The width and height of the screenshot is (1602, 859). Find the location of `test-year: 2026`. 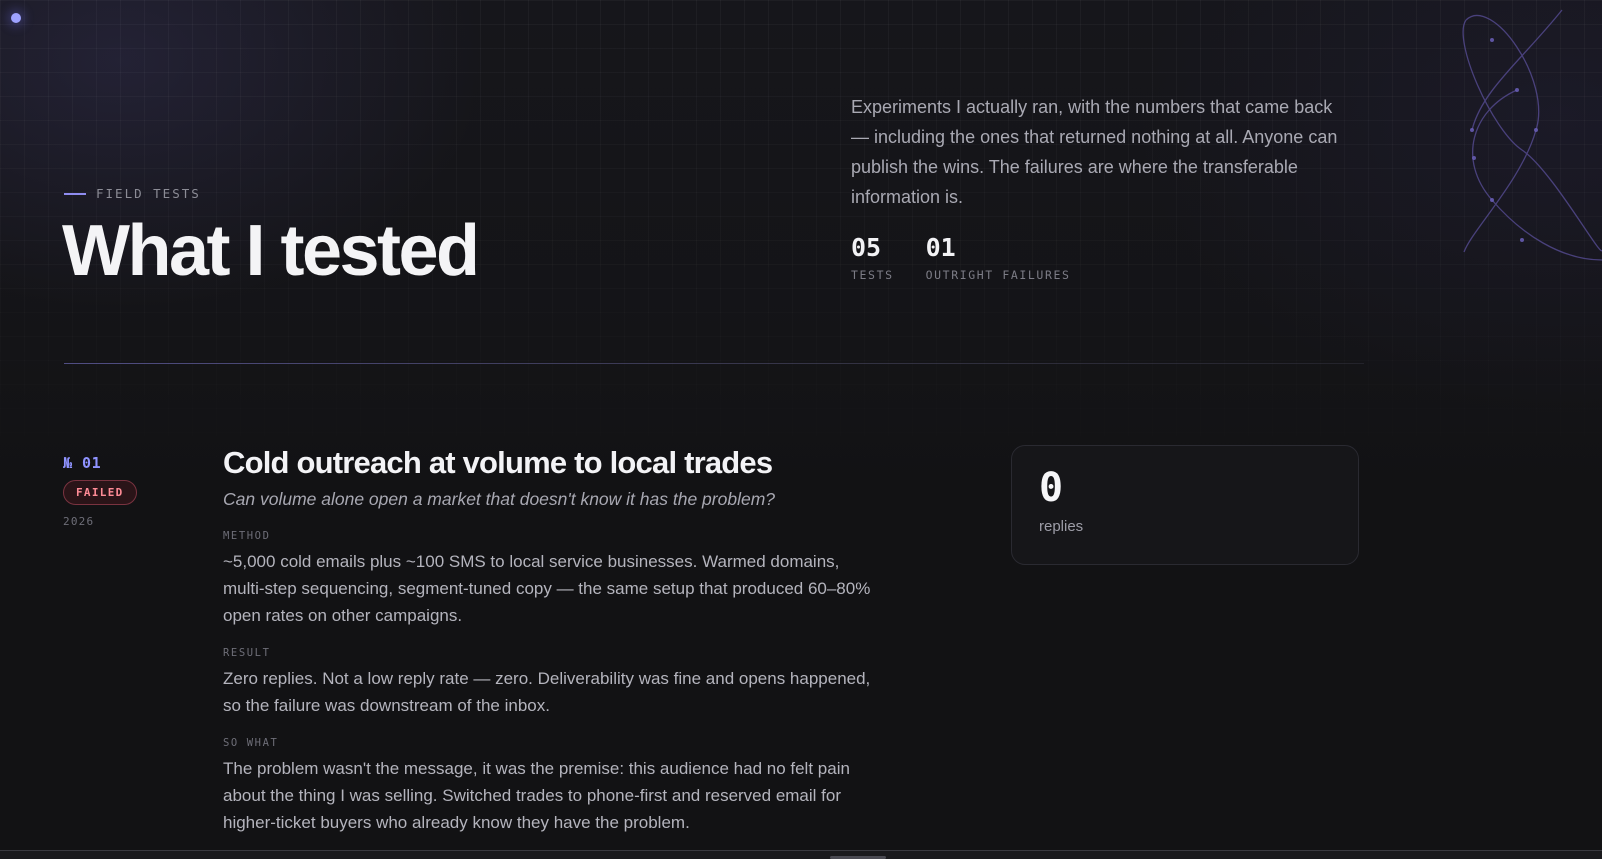

test-year: 2026 is located at coordinates (79, 521).